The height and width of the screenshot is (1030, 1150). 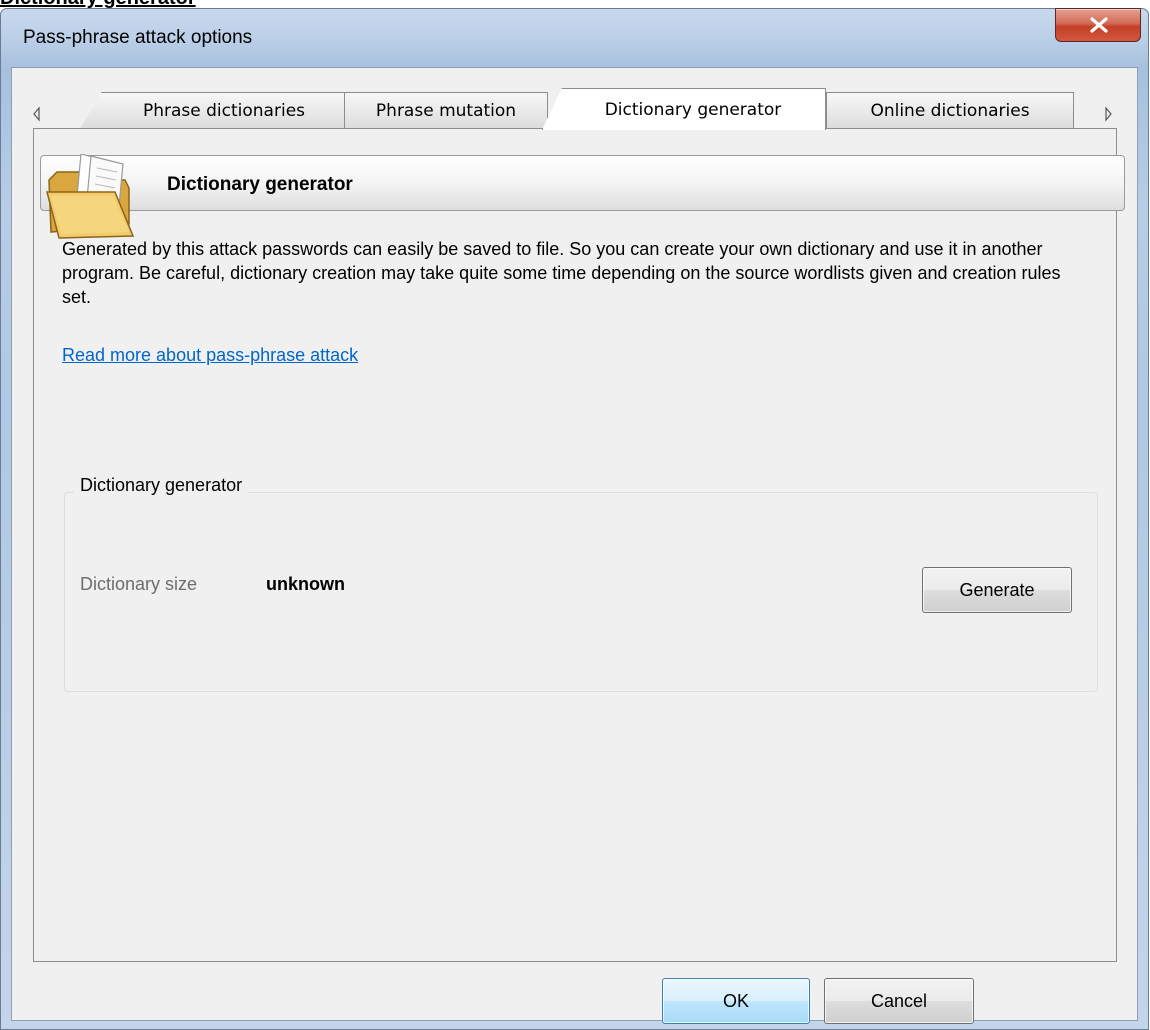 What do you see at coordinates (139, 584) in the screenshot?
I see `dictionary-size-label: Dictionary size` at bounding box center [139, 584].